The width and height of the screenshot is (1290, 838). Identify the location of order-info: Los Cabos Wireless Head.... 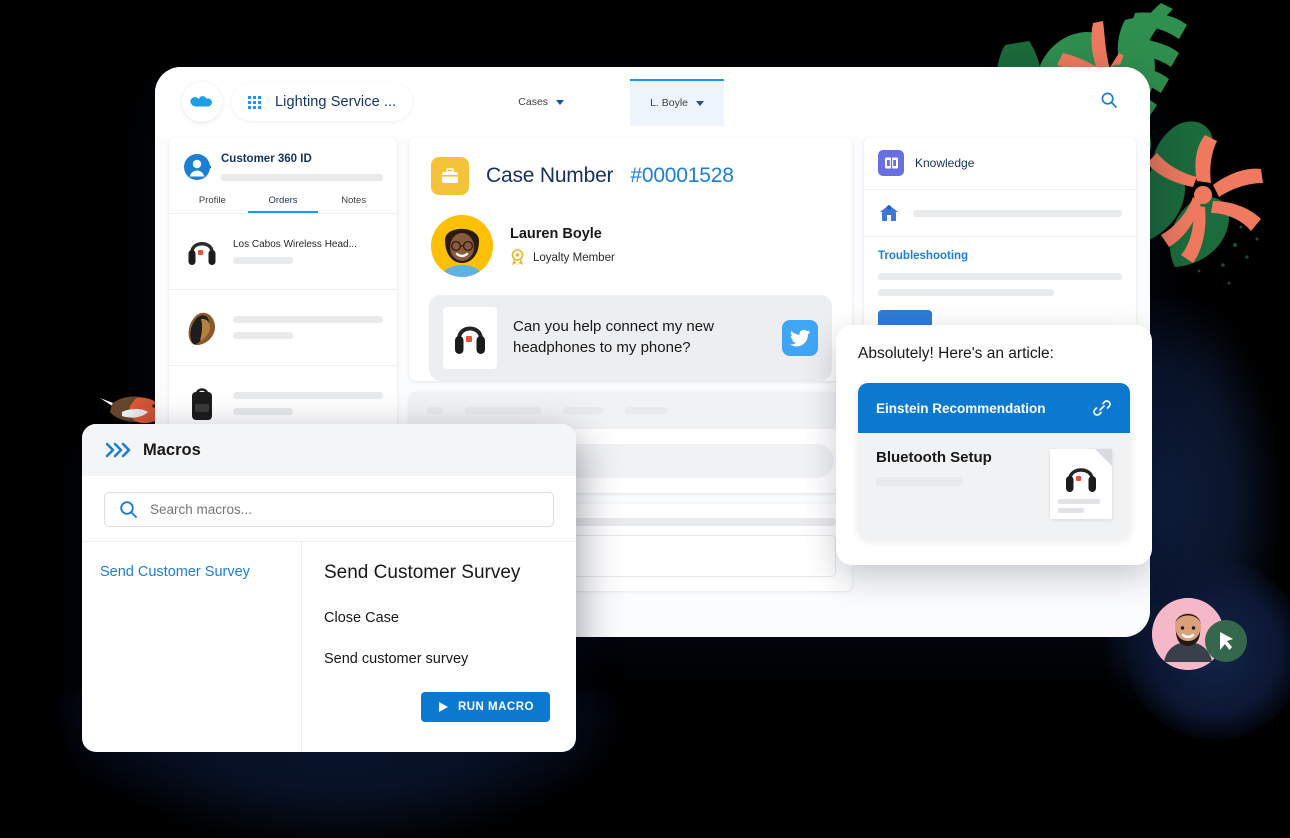
(308, 251).